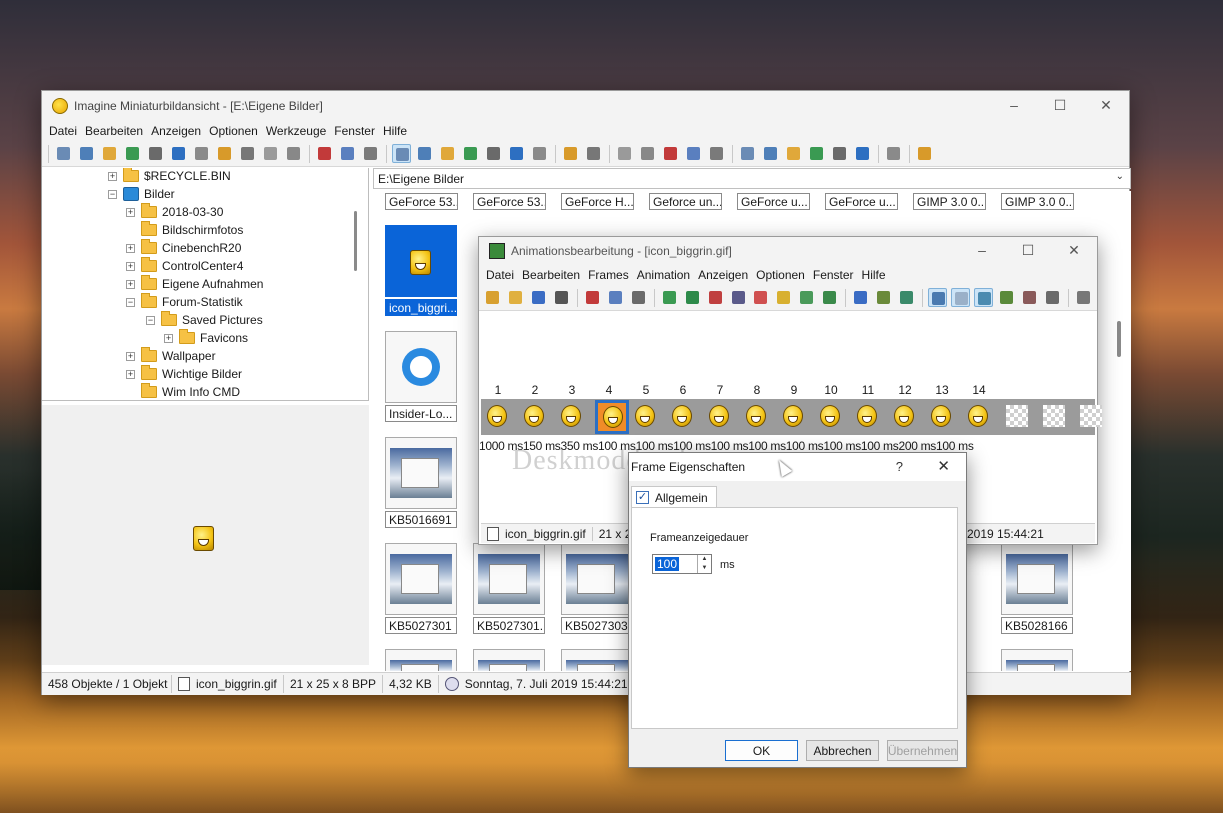 This screenshot has height=813, width=1223. What do you see at coordinates (493, 153) in the screenshot?
I see `grid-icon` at bounding box center [493, 153].